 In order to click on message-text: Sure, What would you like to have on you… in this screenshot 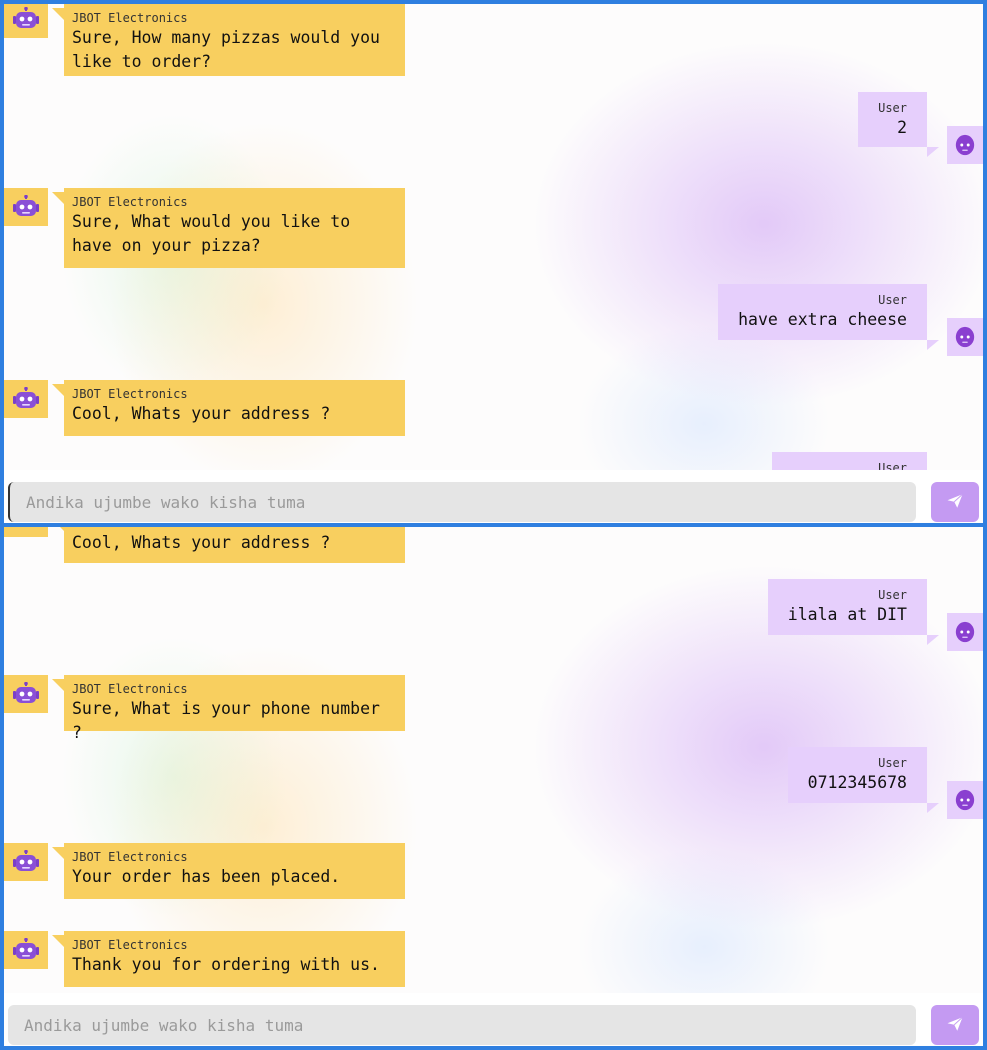, I will do `click(216, 233)`.